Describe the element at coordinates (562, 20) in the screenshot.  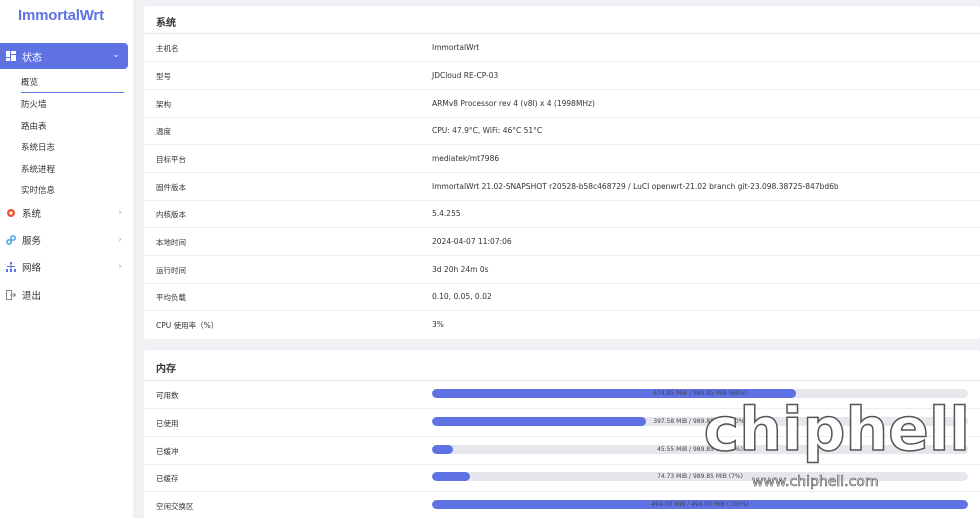
I see `system-card-title: 系统` at that location.